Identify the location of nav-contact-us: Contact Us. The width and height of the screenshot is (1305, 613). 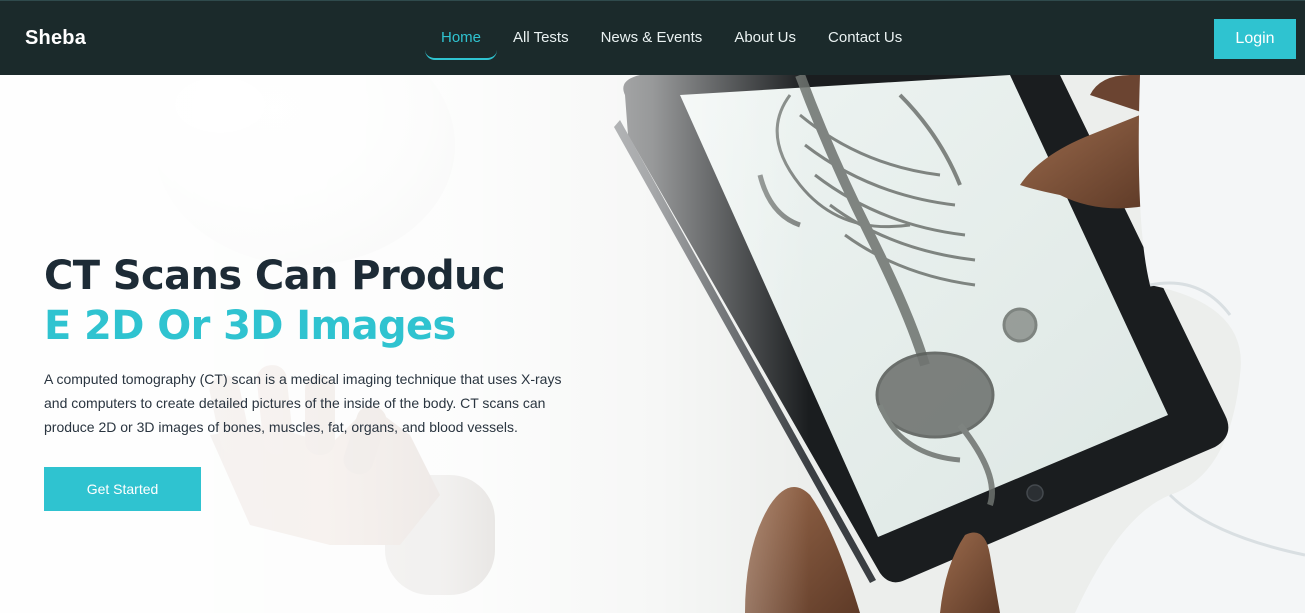
(865, 38).